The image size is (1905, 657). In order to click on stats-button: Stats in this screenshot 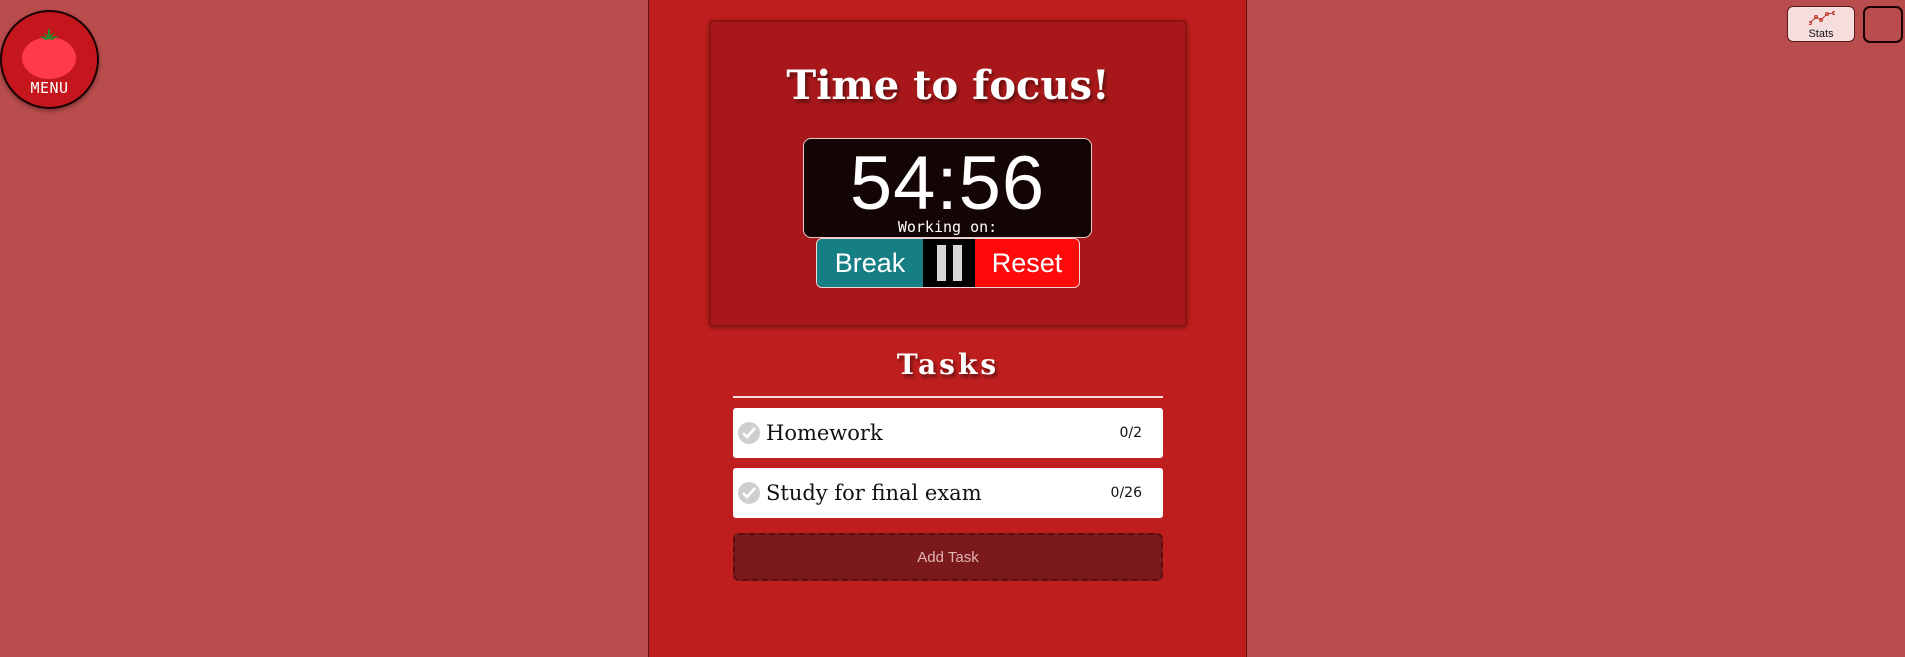, I will do `click(1821, 24)`.